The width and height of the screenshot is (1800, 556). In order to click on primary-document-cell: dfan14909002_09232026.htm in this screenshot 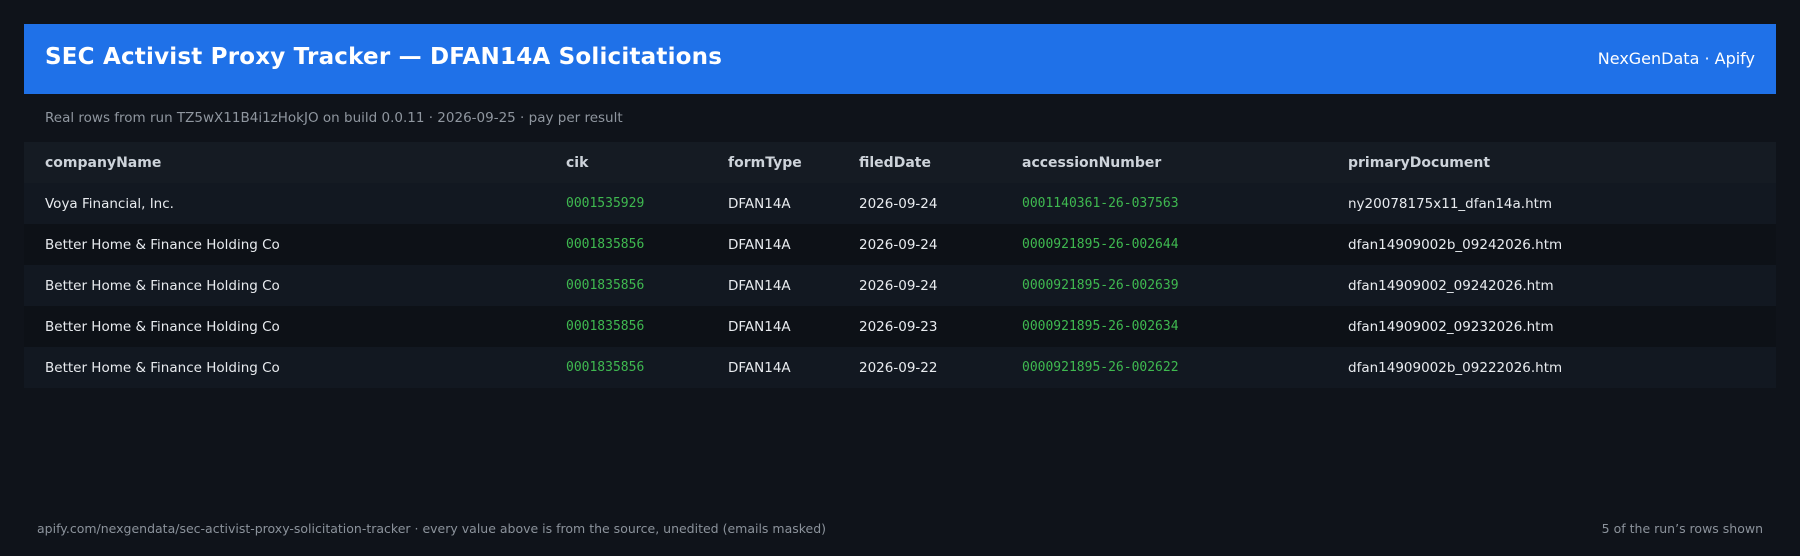, I will do `click(1548, 327)`.